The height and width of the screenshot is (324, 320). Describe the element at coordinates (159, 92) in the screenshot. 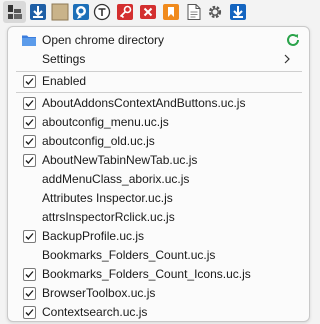

I see `menu-separator` at that location.